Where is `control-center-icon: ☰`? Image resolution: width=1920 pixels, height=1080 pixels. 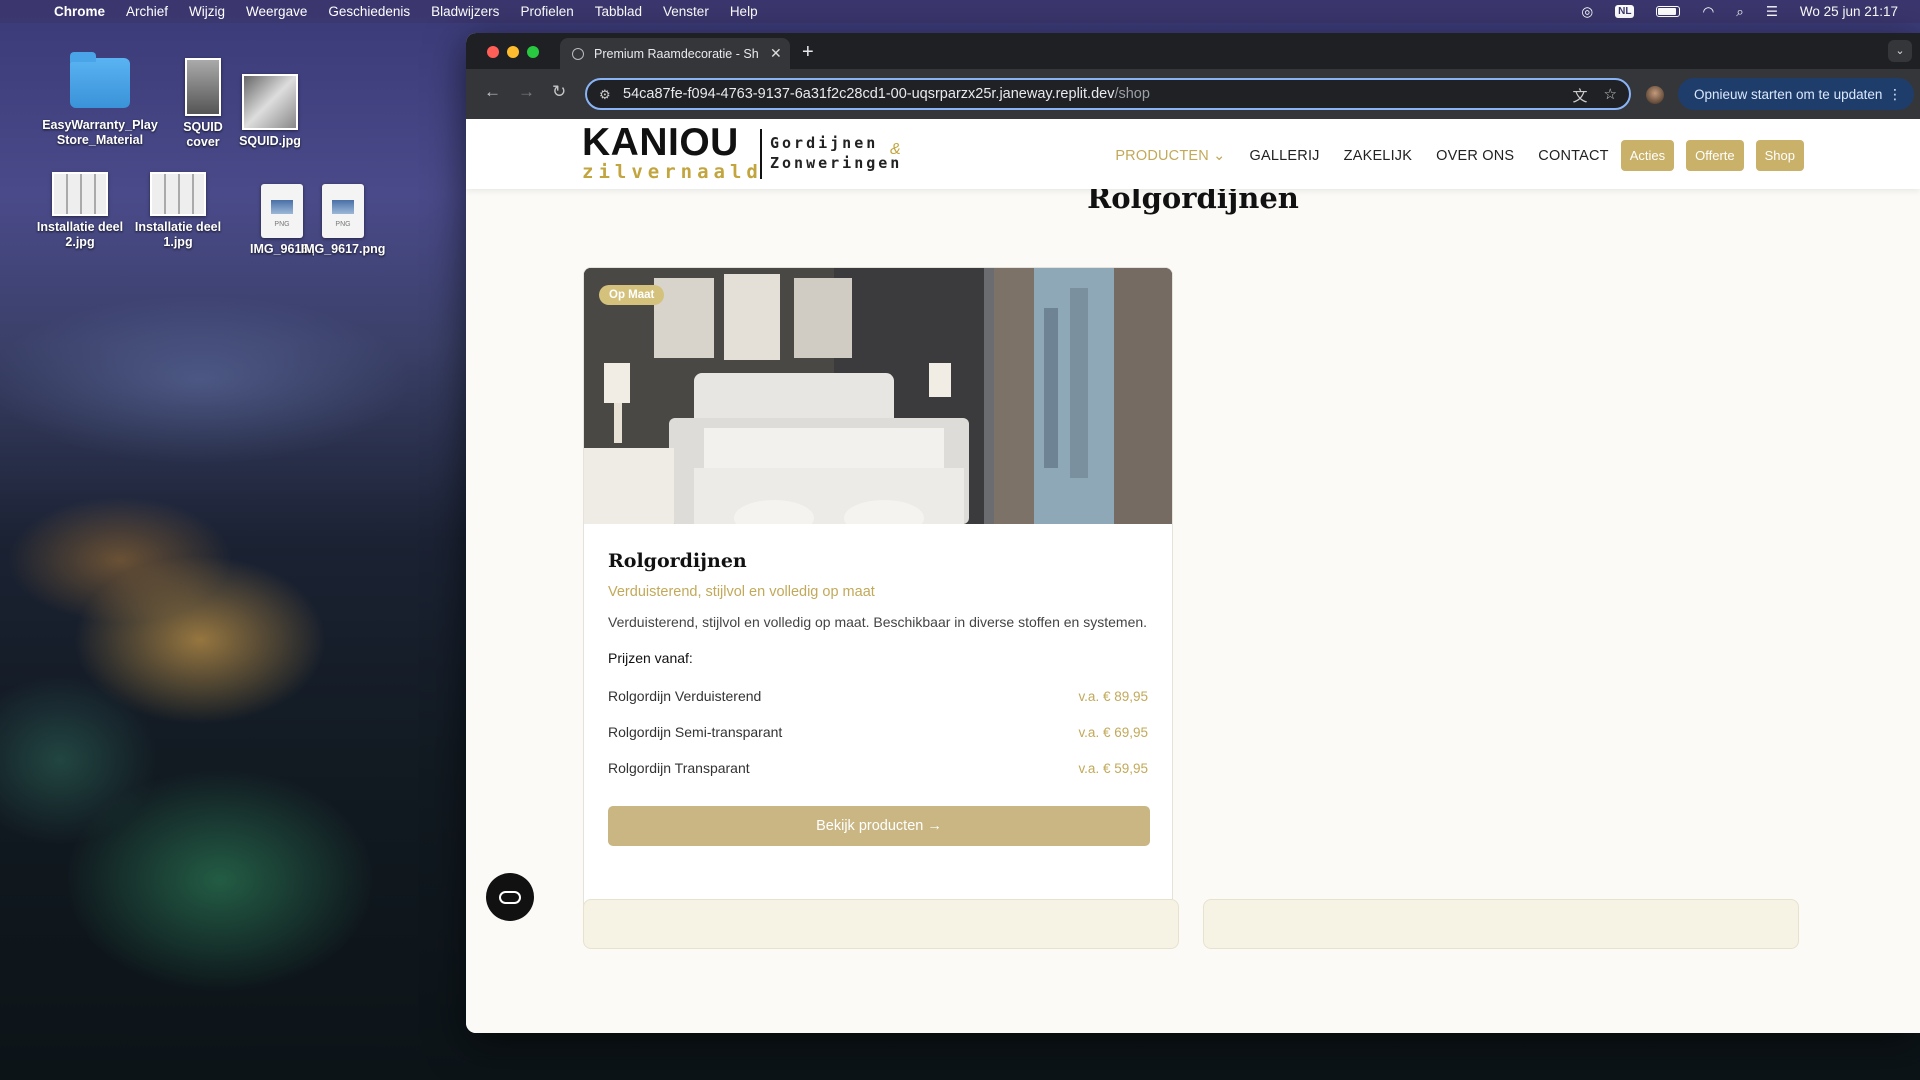 control-center-icon: ☰ is located at coordinates (1772, 12).